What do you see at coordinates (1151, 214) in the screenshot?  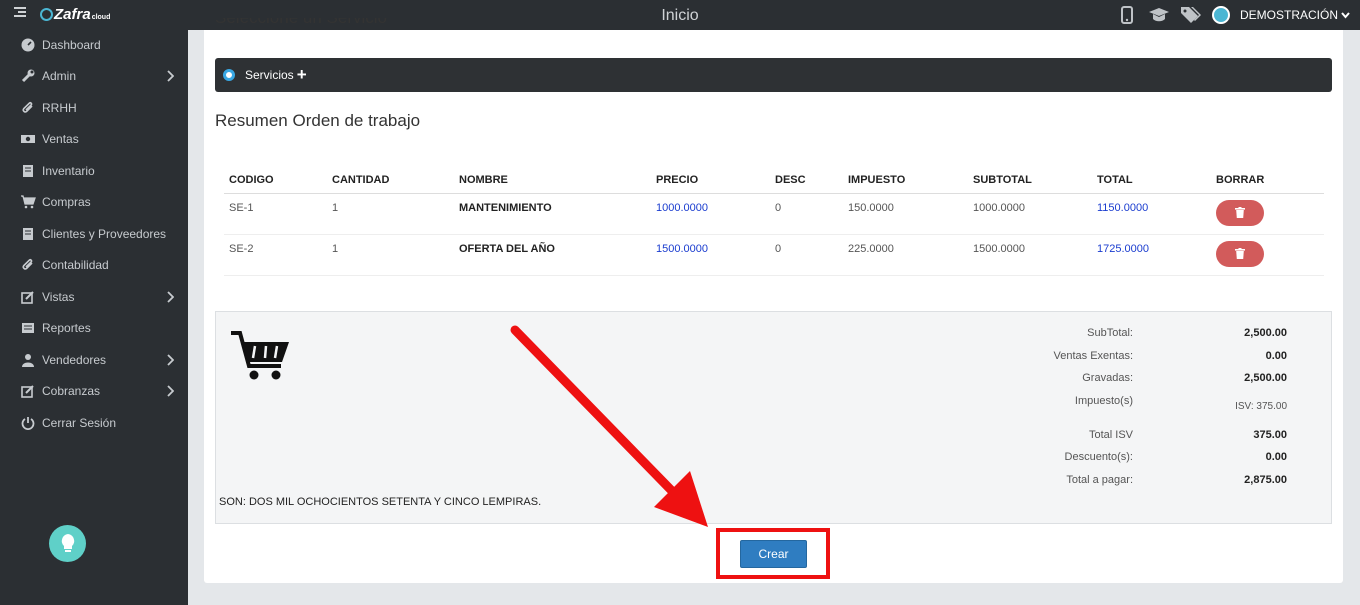 I see `cell-total-link: 1150.0000` at bounding box center [1151, 214].